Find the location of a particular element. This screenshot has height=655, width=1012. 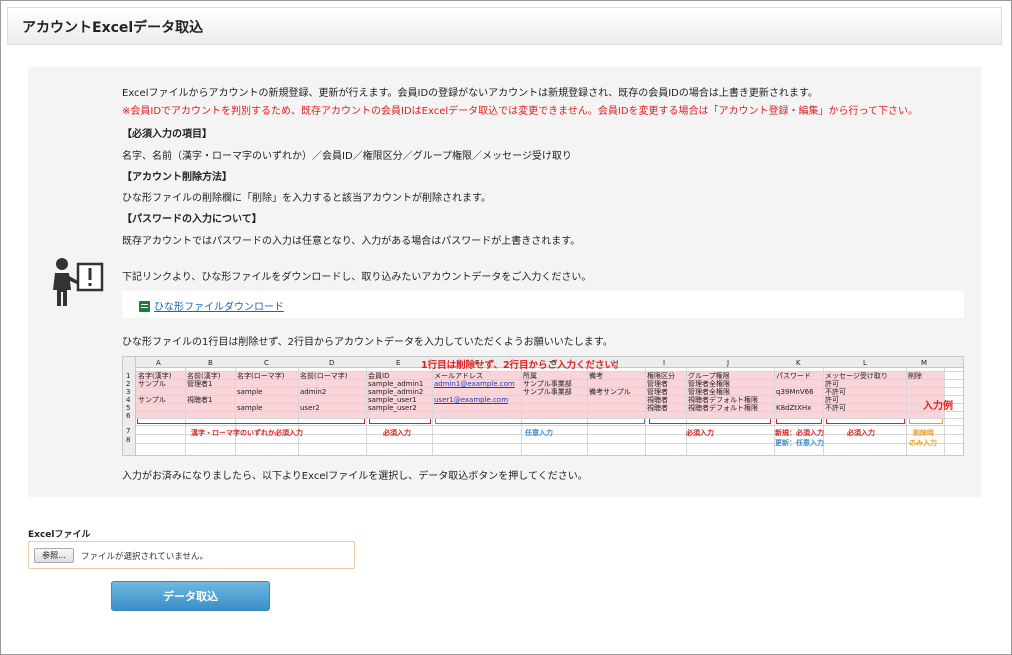

sheet-cell: sample_user2 is located at coordinates (392, 408).